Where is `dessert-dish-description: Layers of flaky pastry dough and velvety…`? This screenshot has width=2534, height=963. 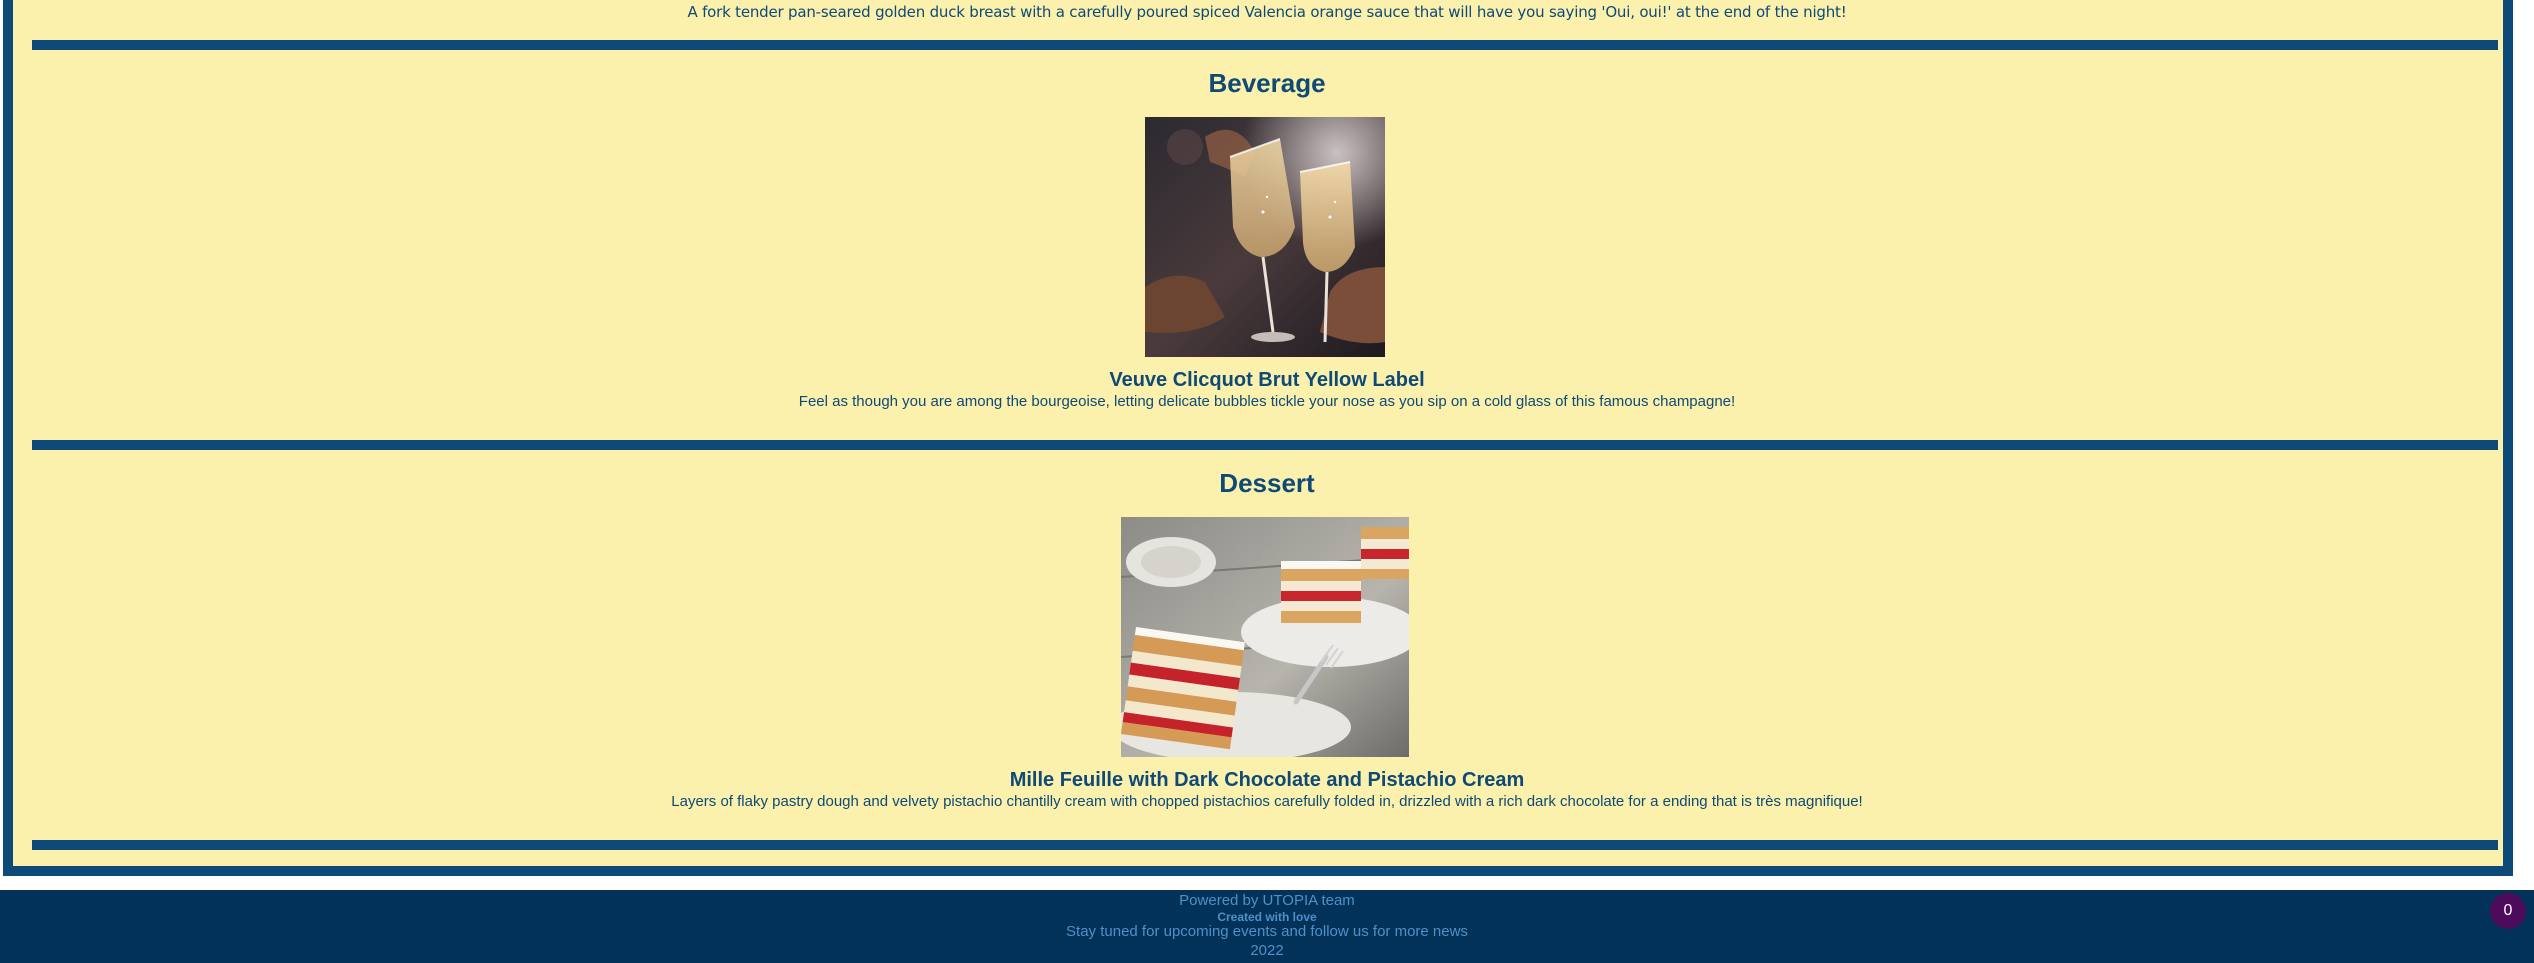 dessert-dish-description: Layers of flaky pastry dough and velvety… is located at coordinates (1267, 801).